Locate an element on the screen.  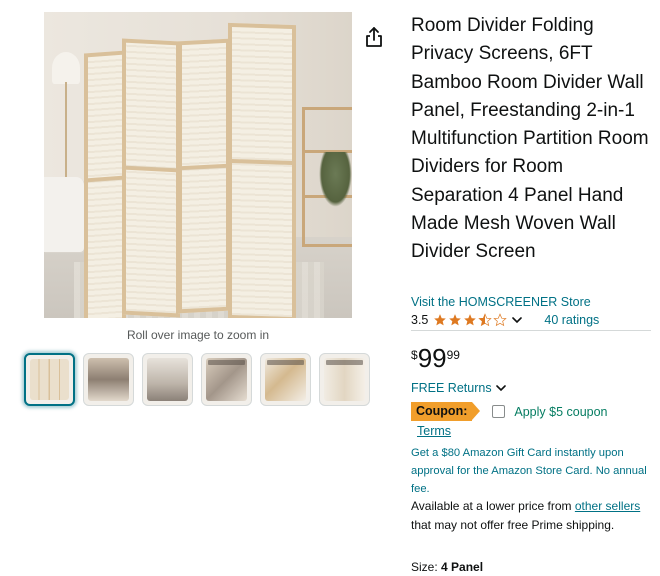
star-half-icon is located at coordinates (485, 320).